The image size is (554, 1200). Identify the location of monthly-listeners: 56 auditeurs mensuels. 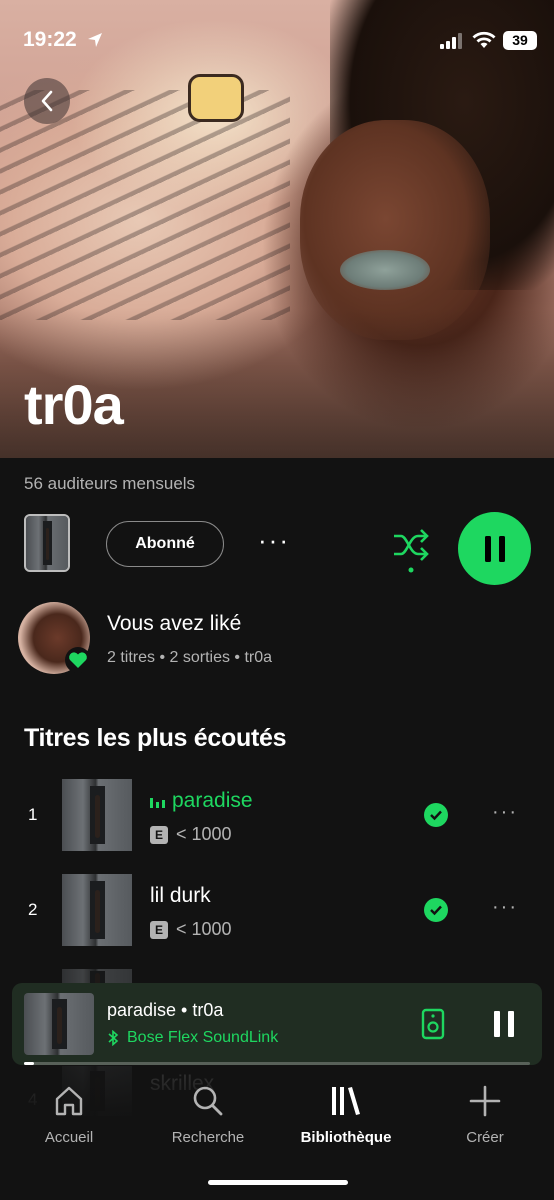
(110, 483).